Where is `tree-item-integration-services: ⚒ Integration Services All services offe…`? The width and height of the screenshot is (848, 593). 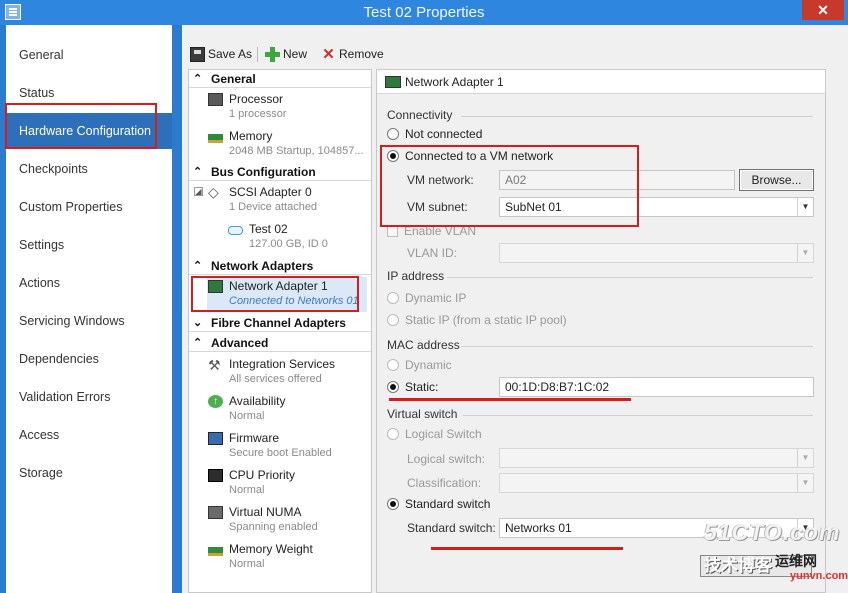
tree-item-integration-services: ⚒ Integration Services All services offe… is located at coordinates (280, 372).